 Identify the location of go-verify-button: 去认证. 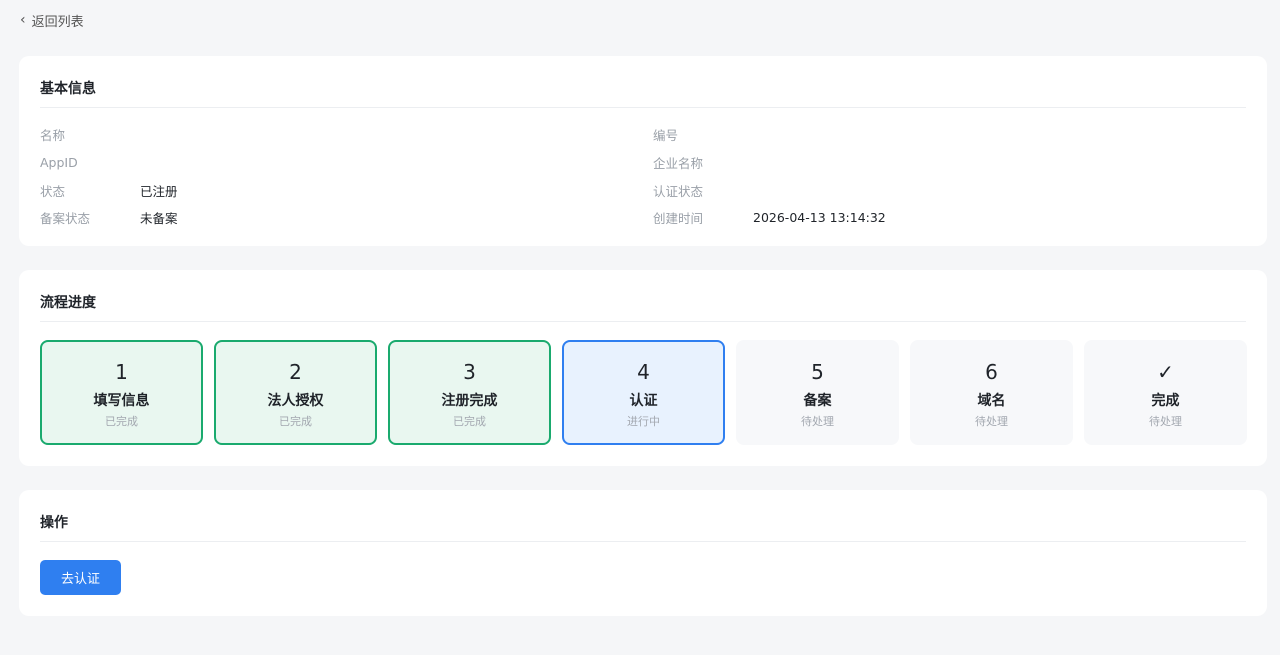
(80, 577).